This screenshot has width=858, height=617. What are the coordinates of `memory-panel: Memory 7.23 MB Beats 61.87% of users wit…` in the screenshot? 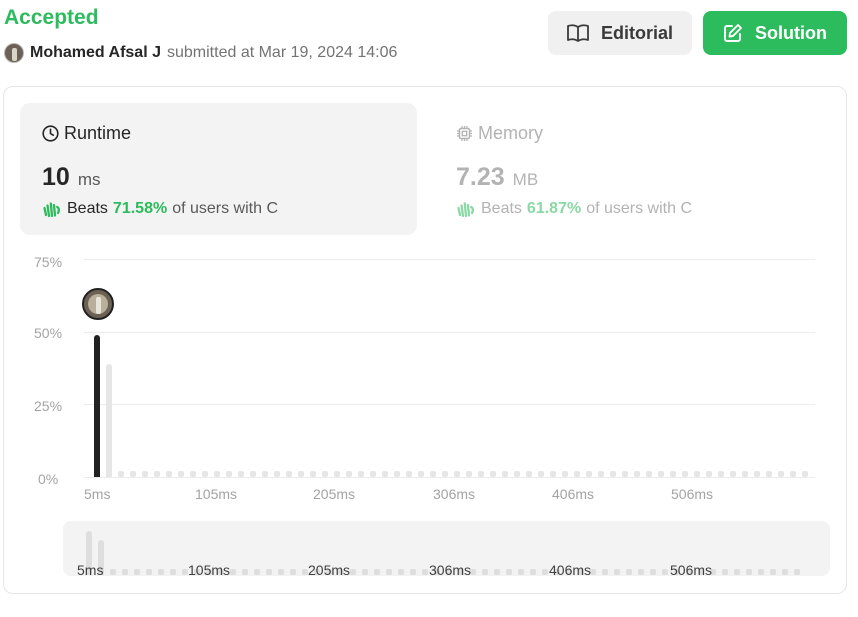 It's located at (632, 169).